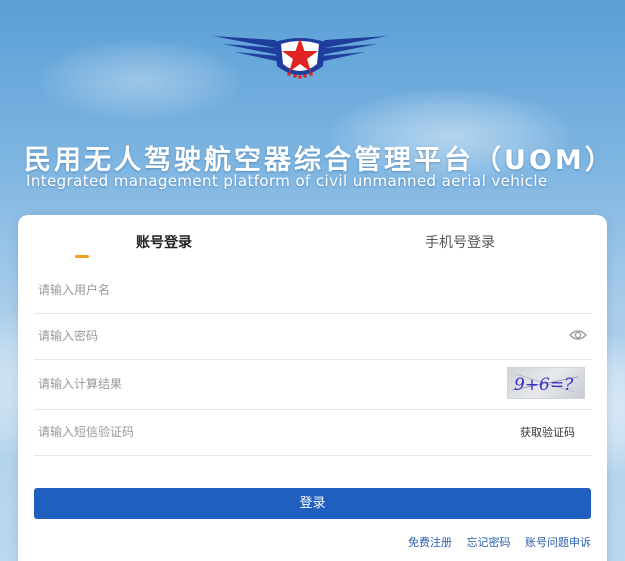  I want to click on forgot-password-link: 忘记密码, so click(489, 542).